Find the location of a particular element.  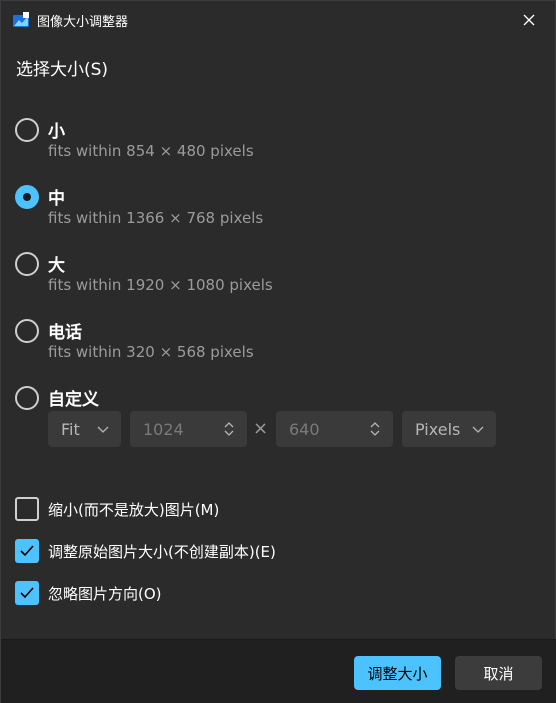

times-symbol: × is located at coordinates (261, 428).